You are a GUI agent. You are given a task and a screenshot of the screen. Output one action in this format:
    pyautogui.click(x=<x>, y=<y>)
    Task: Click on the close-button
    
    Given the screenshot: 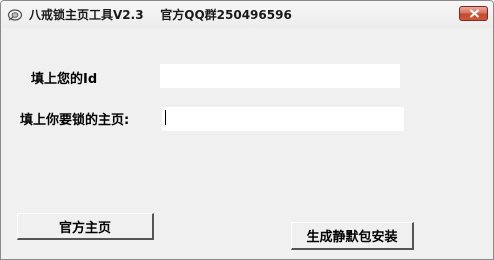 What is the action you would take?
    pyautogui.click(x=473, y=13)
    